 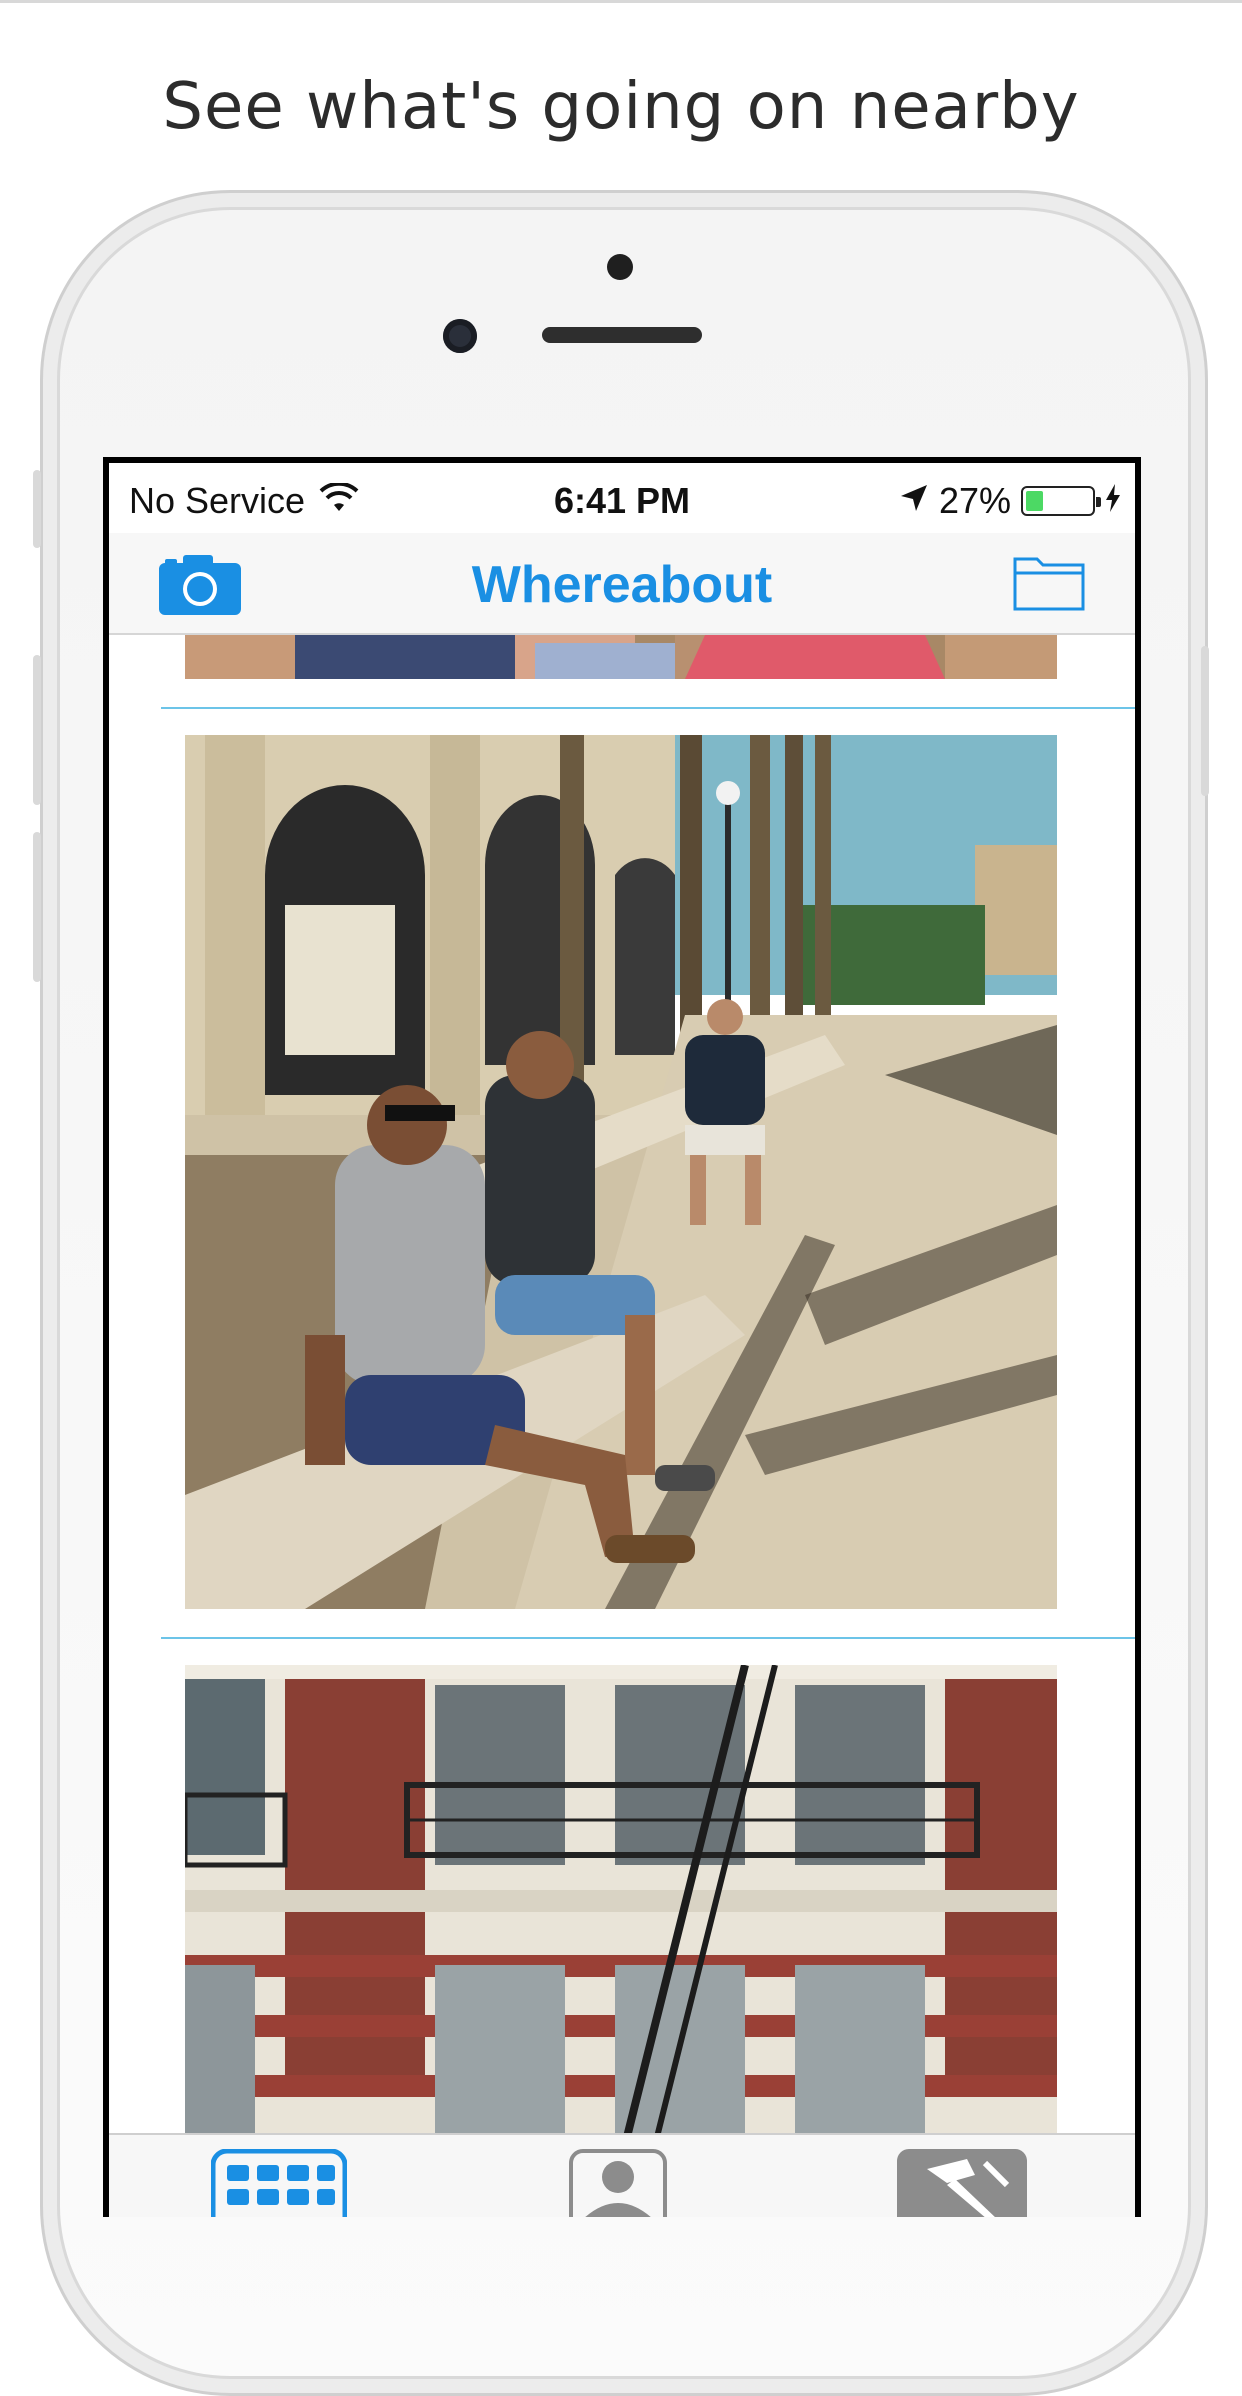 I want to click on front-camera, so click(x=460, y=336).